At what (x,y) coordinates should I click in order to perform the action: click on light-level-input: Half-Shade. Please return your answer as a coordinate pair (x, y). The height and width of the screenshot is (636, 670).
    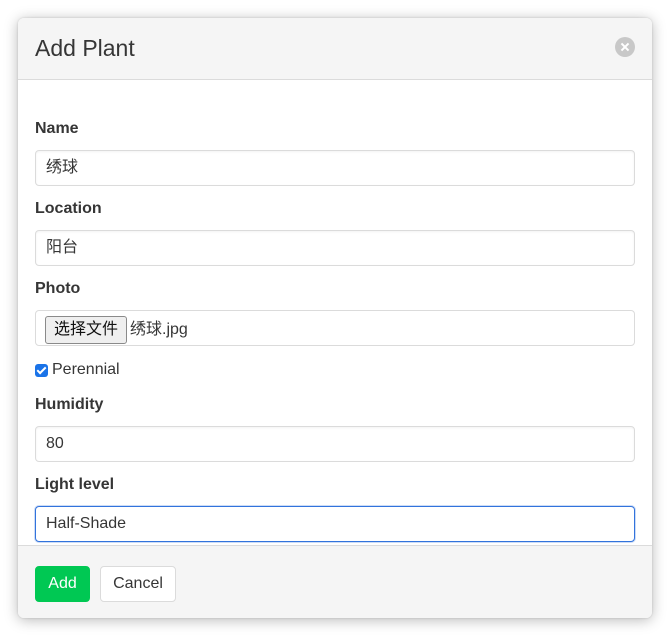
    Looking at the image, I should click on (335, 524).